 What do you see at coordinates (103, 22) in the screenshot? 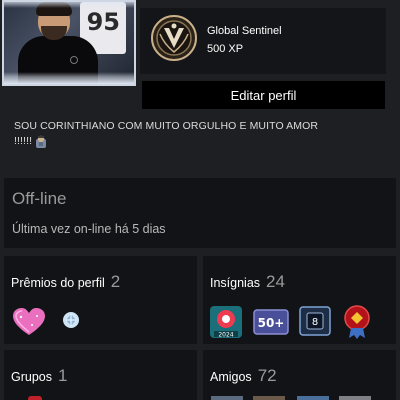
I see `avatar-jersey-number: 95` at bounding box center [103, 22].